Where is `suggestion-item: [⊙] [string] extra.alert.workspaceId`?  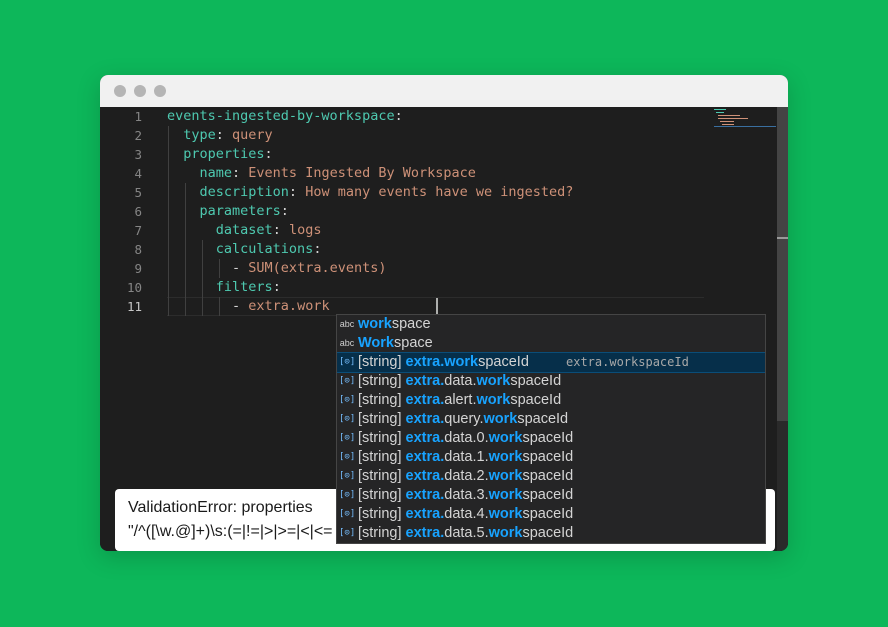 suggestion-item: [⊙] [string] extra.alert.workspaceId is located at coordinates (551, 400).